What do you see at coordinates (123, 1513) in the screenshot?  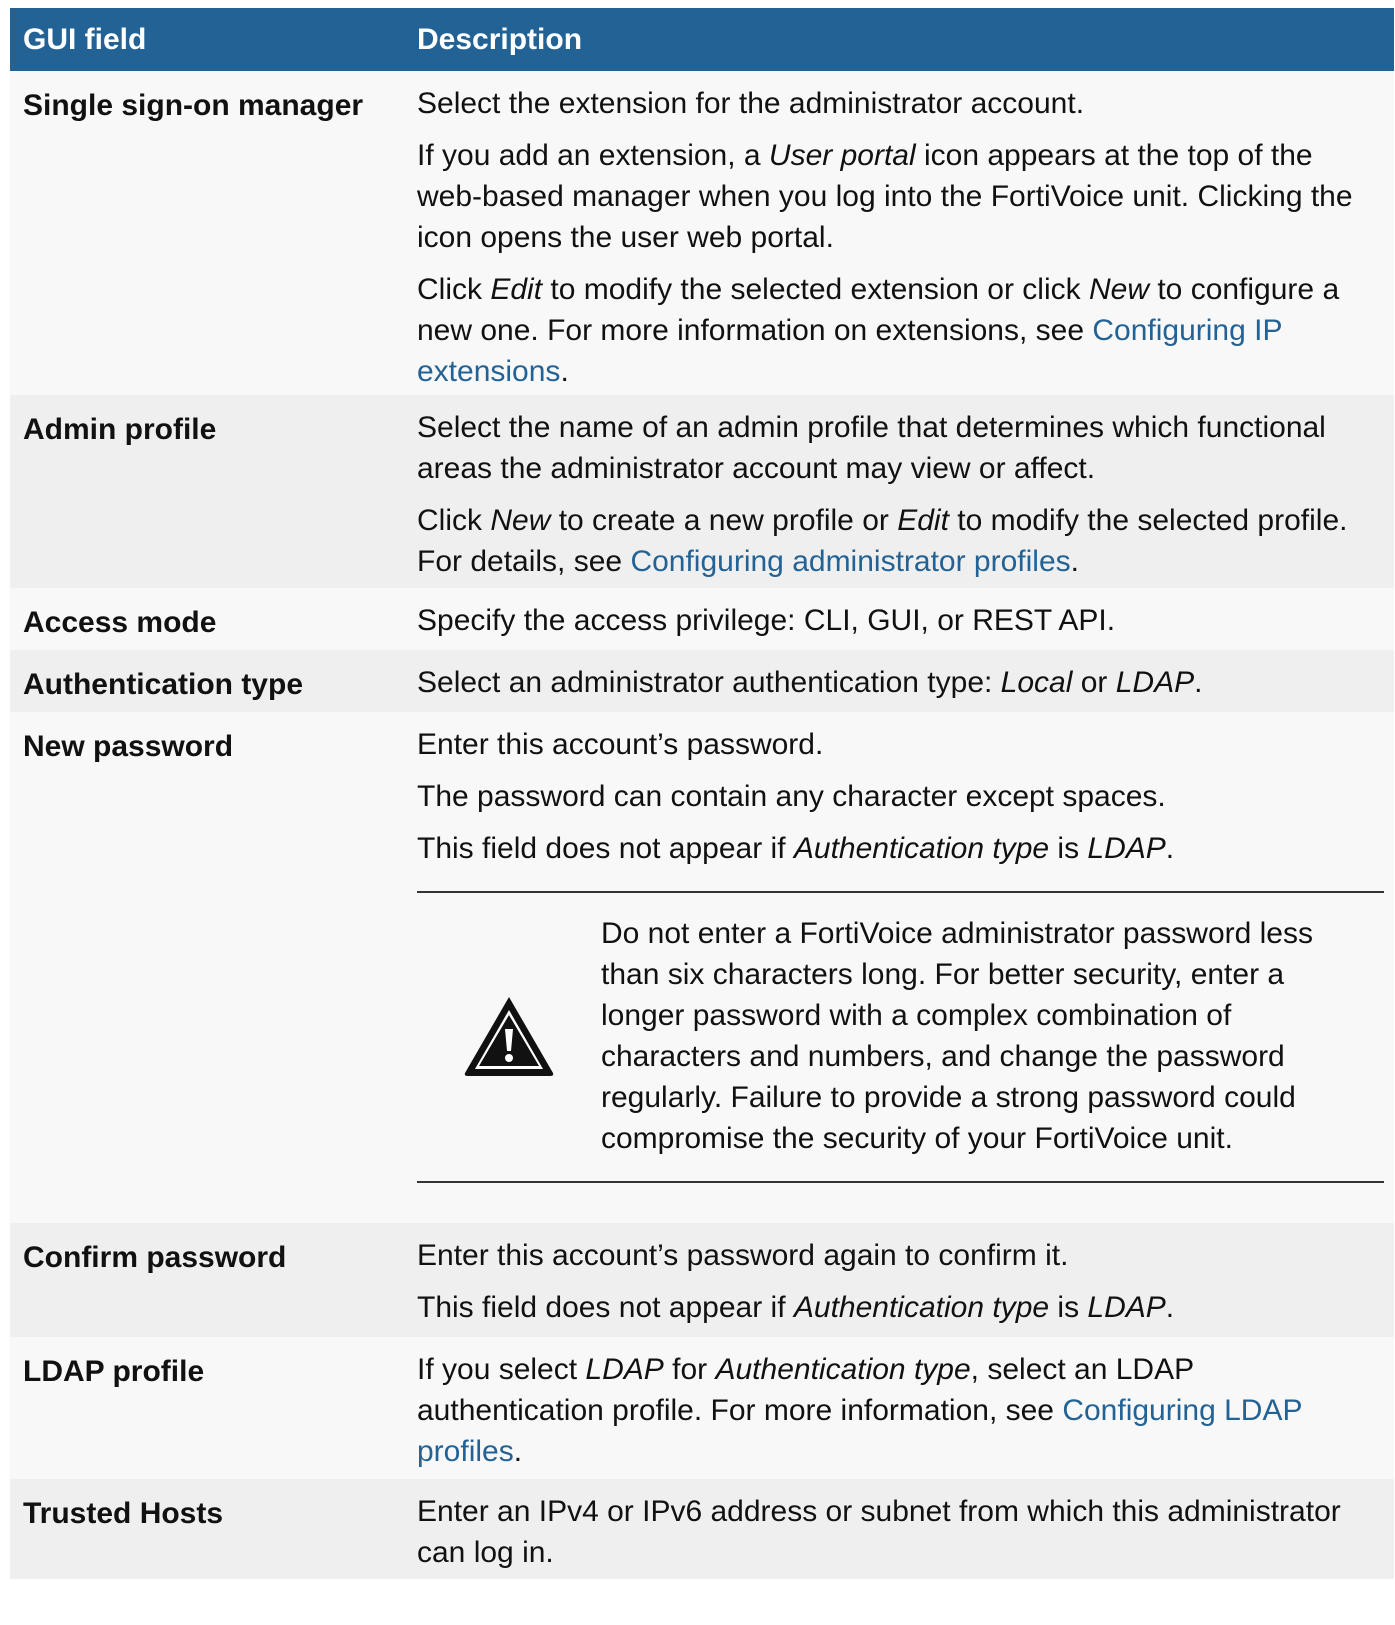 I see `field-name: Trusted Hosts` at bounding box center [123, 1513].